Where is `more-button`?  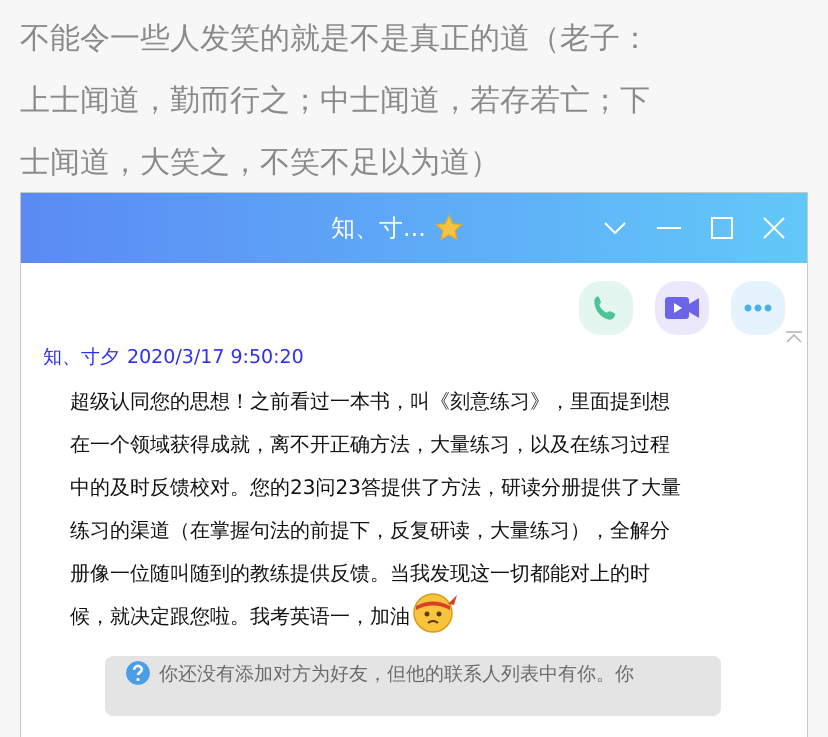 more-button is located at coordinates (758, 308).